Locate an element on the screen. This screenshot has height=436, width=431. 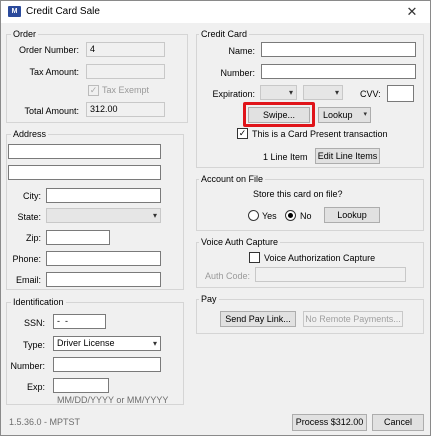
store-card-no-label: No is located at coordinates (306, 216).